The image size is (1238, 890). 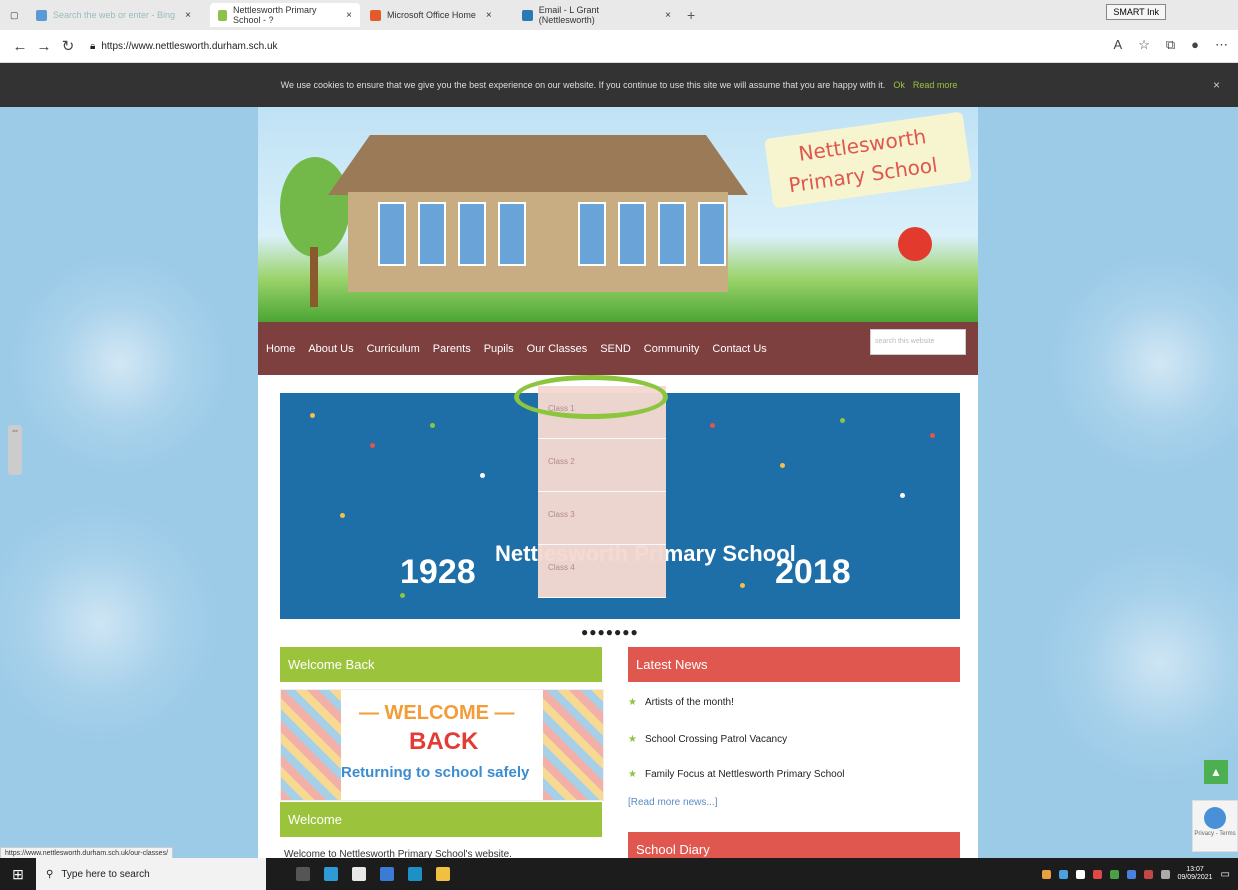 I want to click on dropdown-item-class-4: Class 4, so click(x=602, y=571).